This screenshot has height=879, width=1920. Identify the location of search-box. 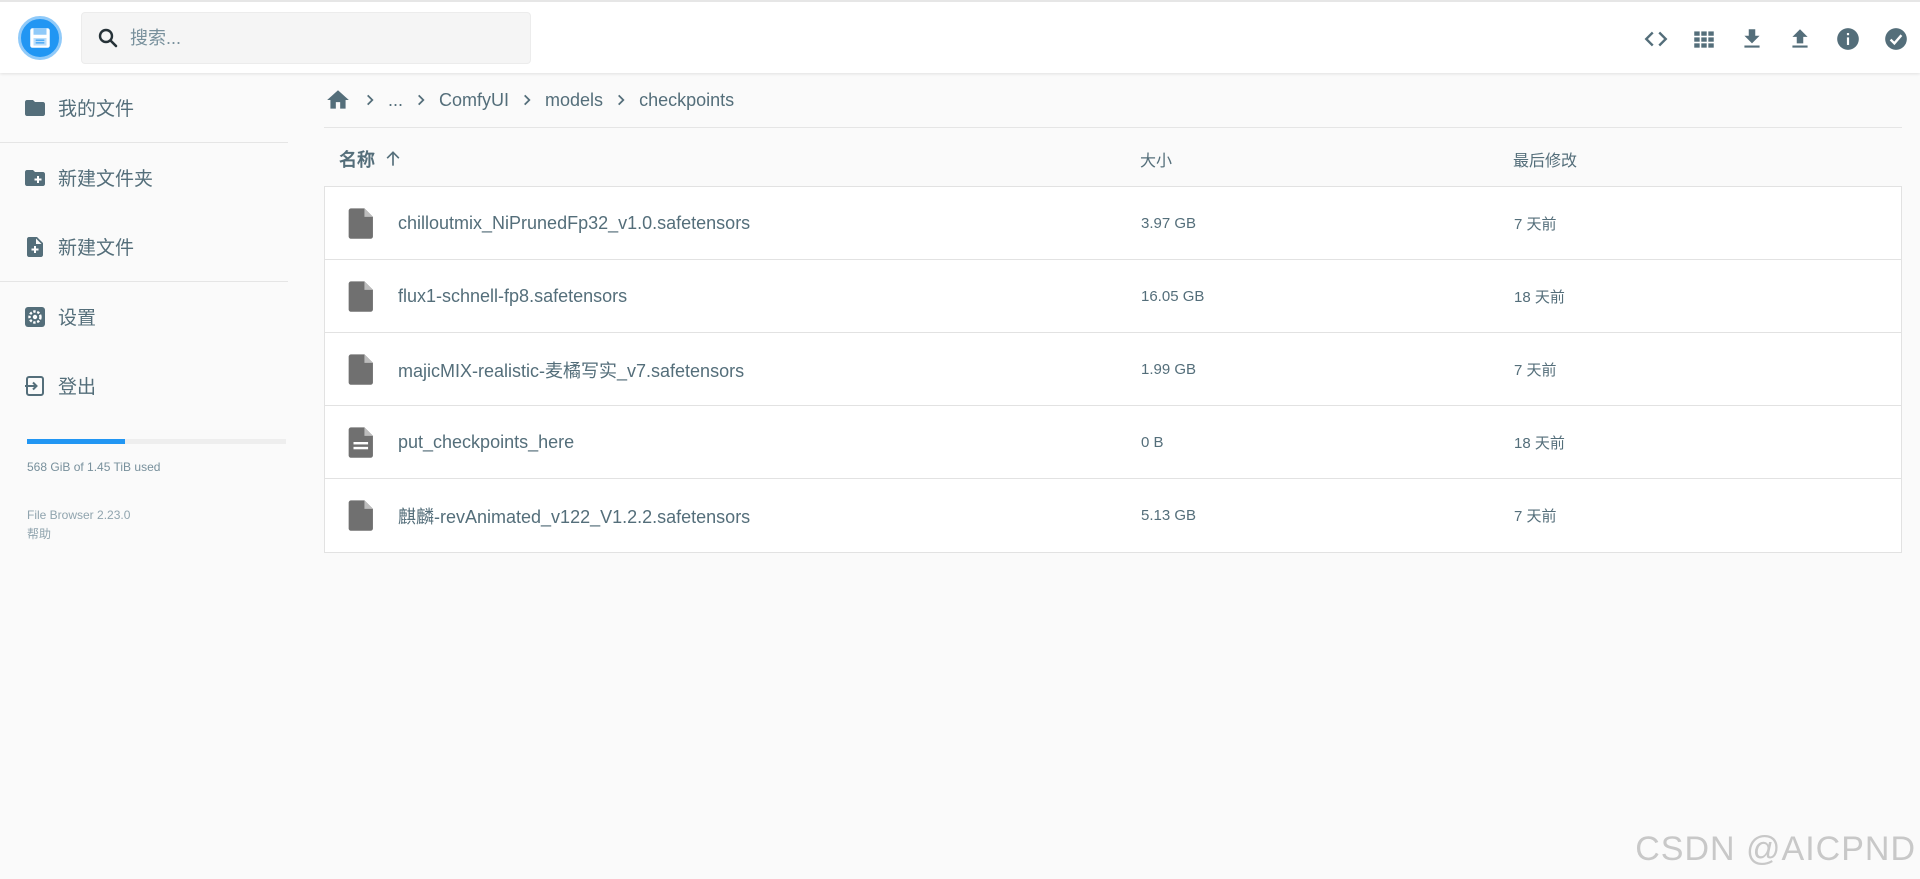
(306, 38).